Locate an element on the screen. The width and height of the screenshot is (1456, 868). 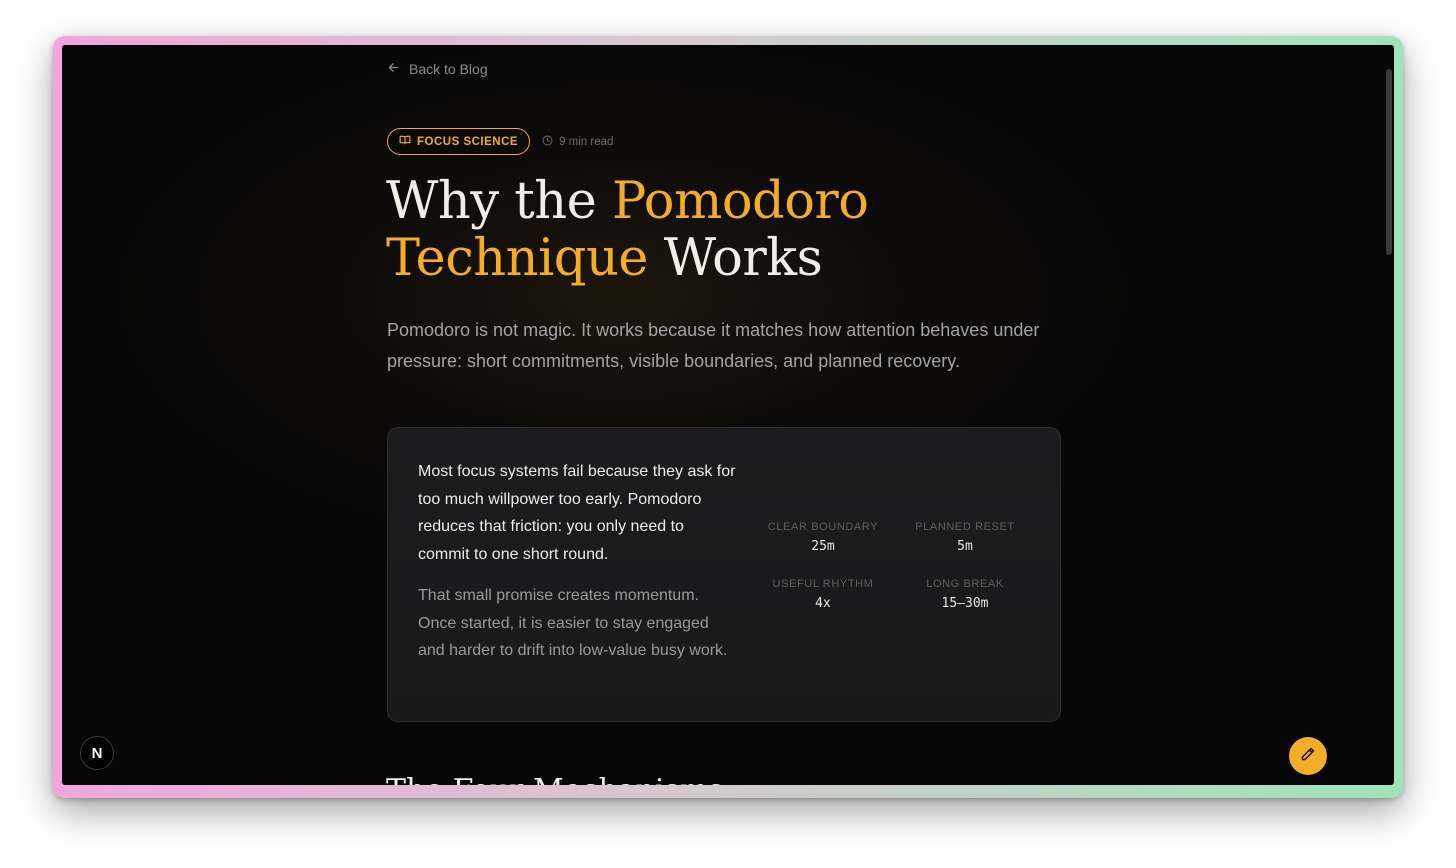
title-part-1: Why the is located at coordinates (499, 201).